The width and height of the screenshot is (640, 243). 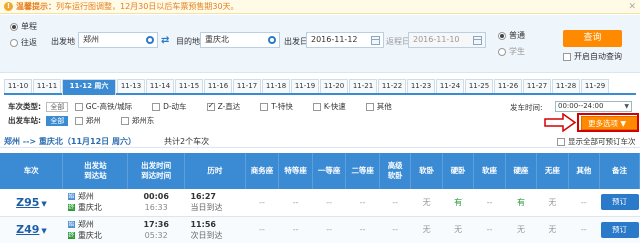 I want to click on train-type-label: K-快速, so click(x=334, y=106).